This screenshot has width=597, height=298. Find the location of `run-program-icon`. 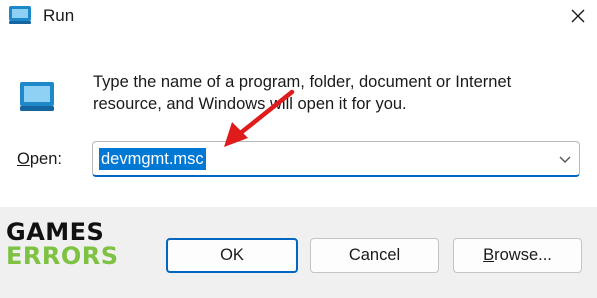

run-program-icon is located at coordinates (37, 96).